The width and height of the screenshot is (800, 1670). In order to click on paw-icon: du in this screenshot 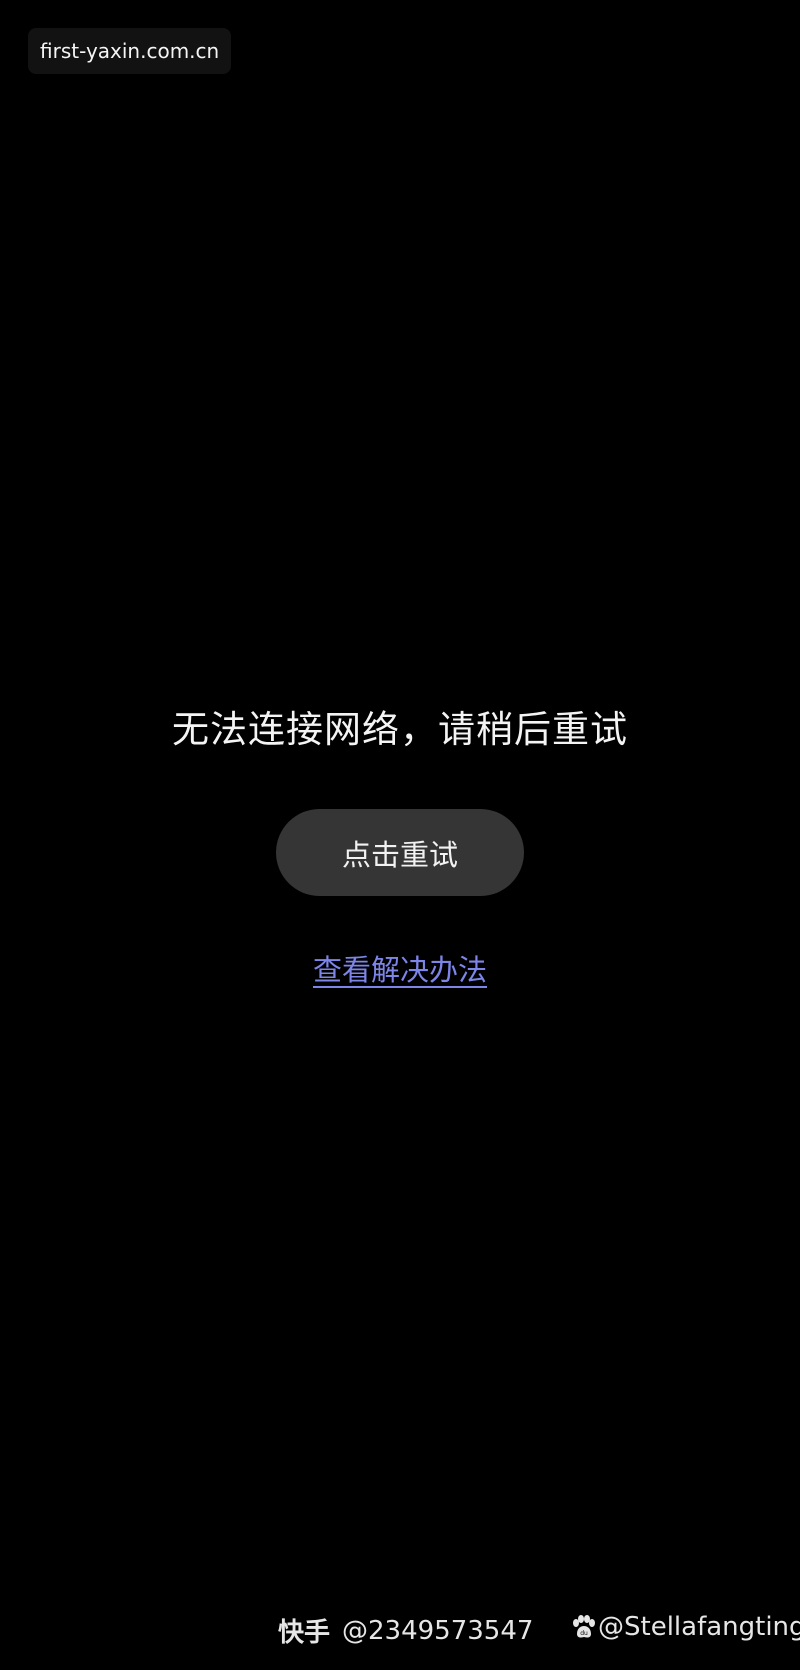, I will do `click(584, 1626)`.